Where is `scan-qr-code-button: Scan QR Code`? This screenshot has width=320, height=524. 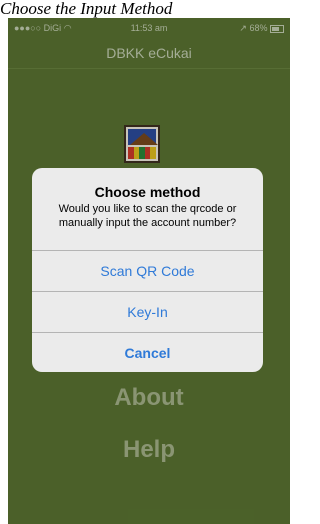 scan-qr-code-button: Scan QR Code is located at coordinates (147, 270).